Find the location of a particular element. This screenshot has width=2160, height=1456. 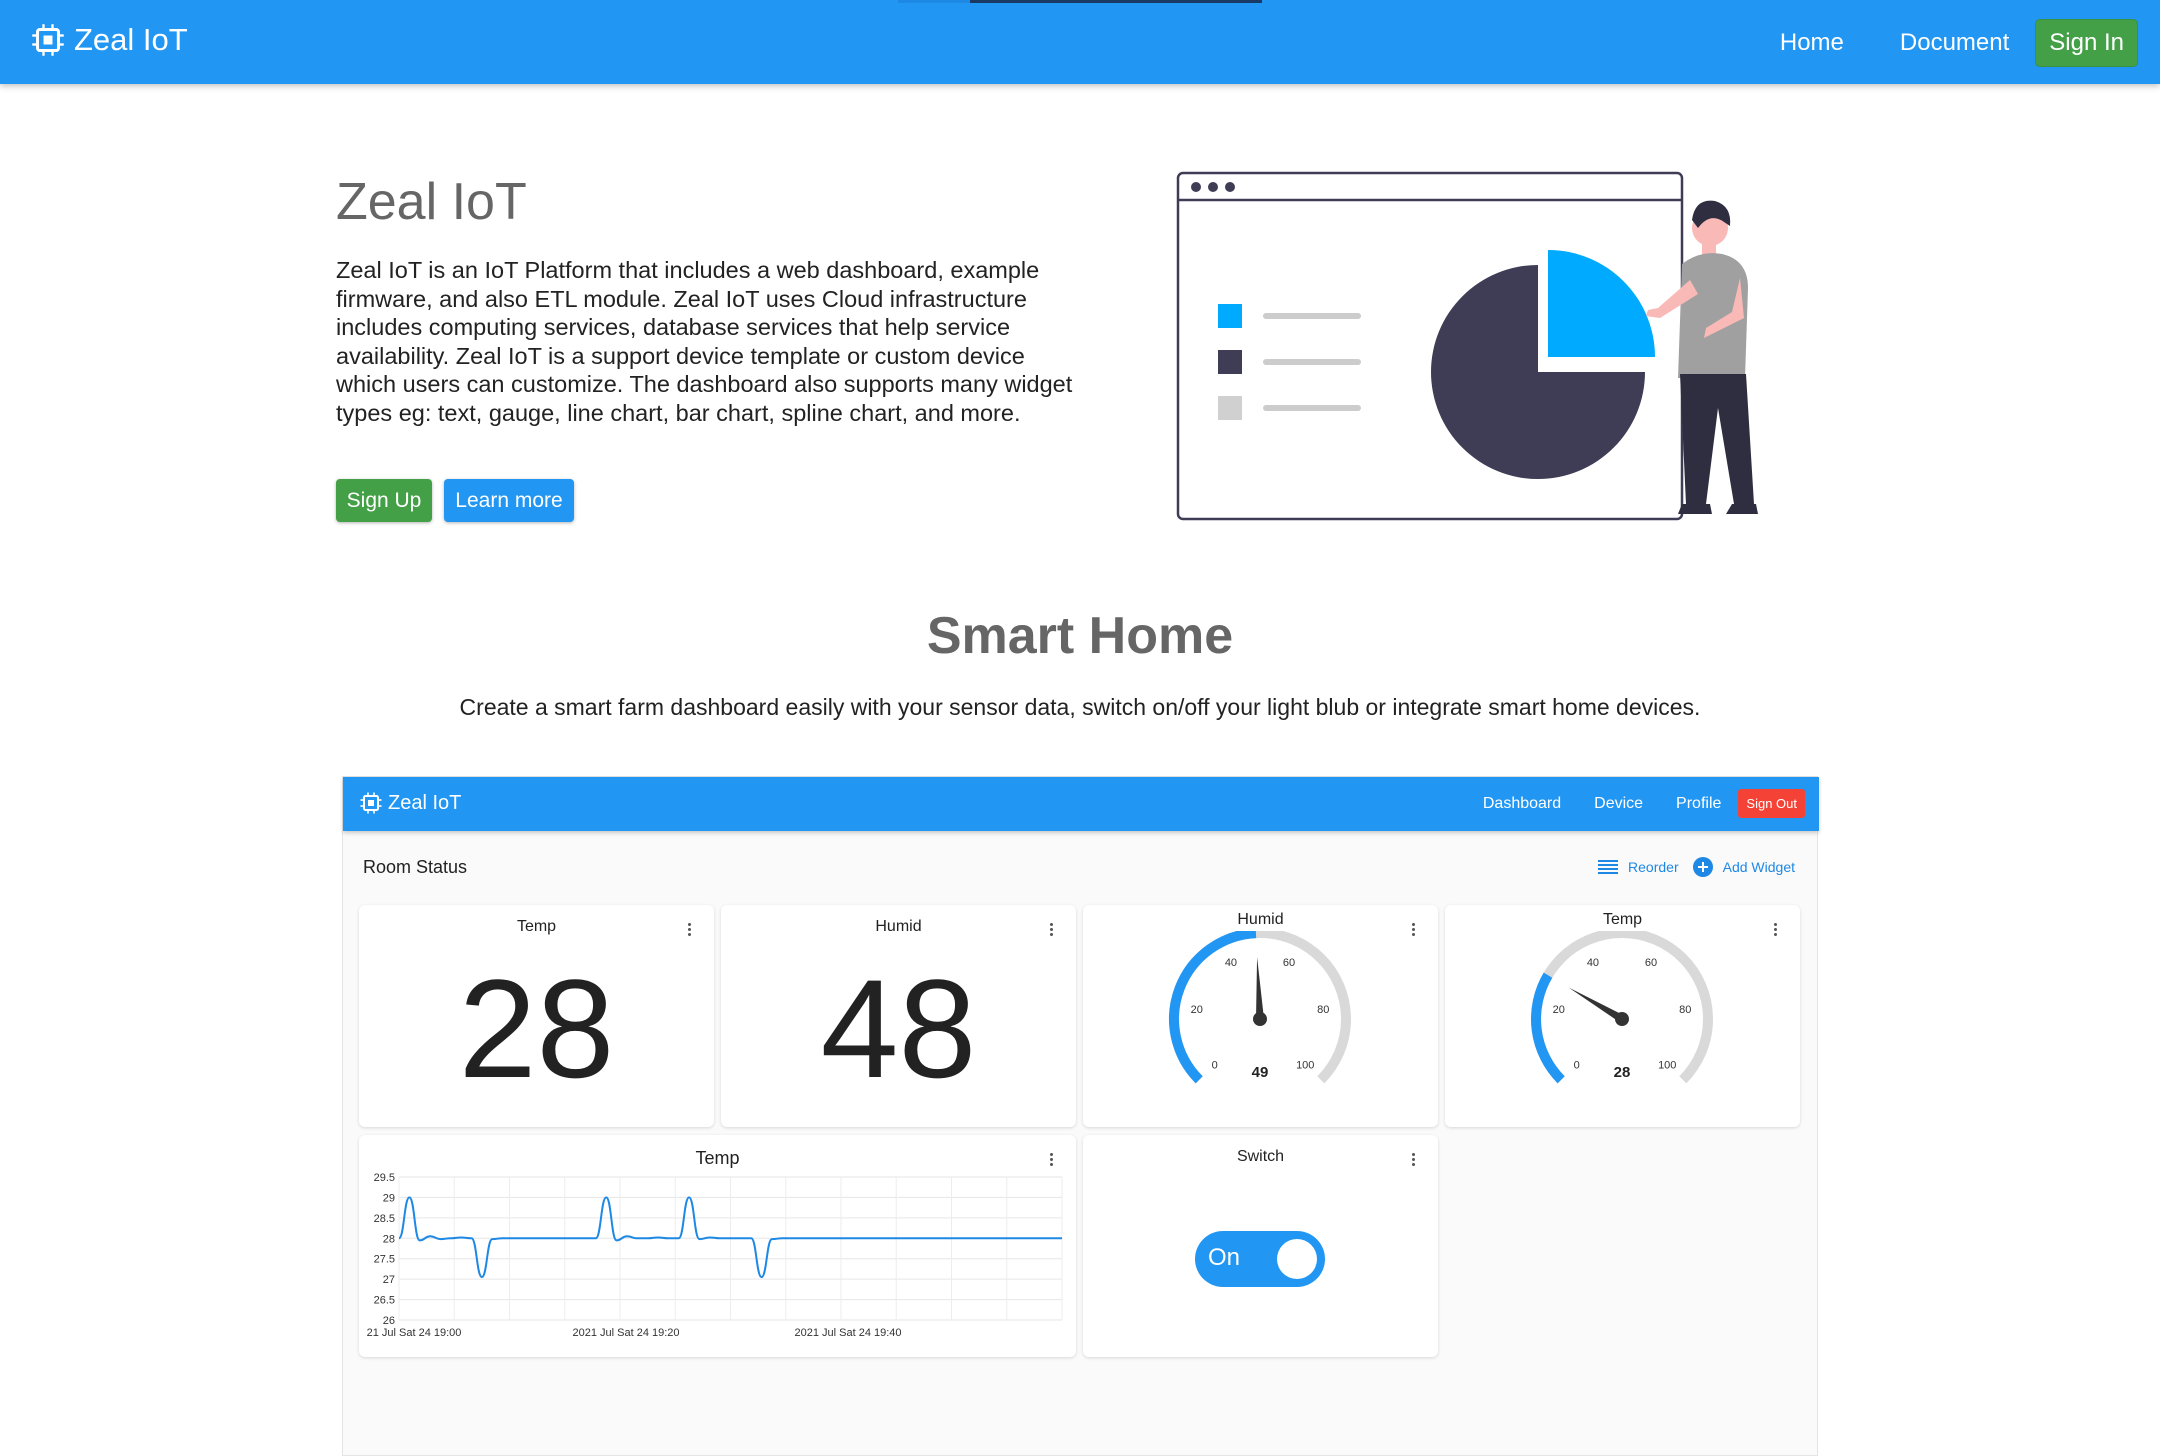

brand-link: Zeal IoT is located at coordinates (109, 40).